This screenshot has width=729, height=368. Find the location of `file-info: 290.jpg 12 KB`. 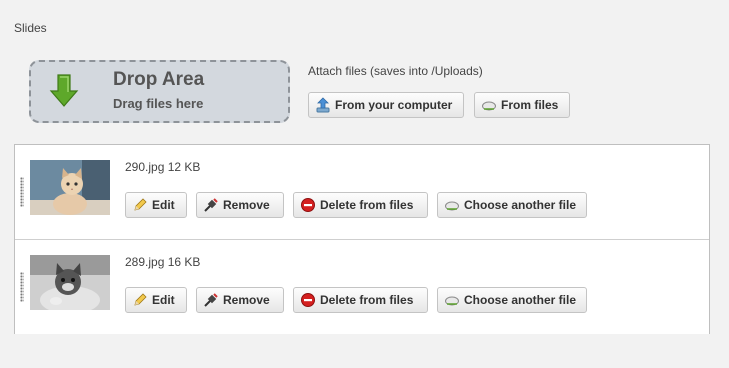

file-info: 290.jpg 12 KB is located at coordinates (163, 167).